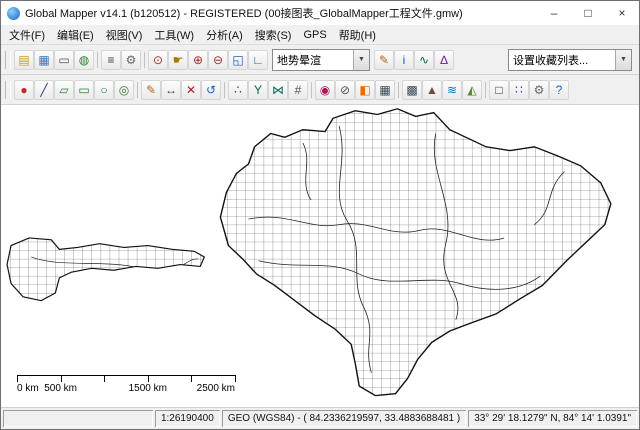  What do you see at coordinates (278, 89) in the screenshot?
I see `combine-lines-icon: ⋈` at bounding box center [278, 89].